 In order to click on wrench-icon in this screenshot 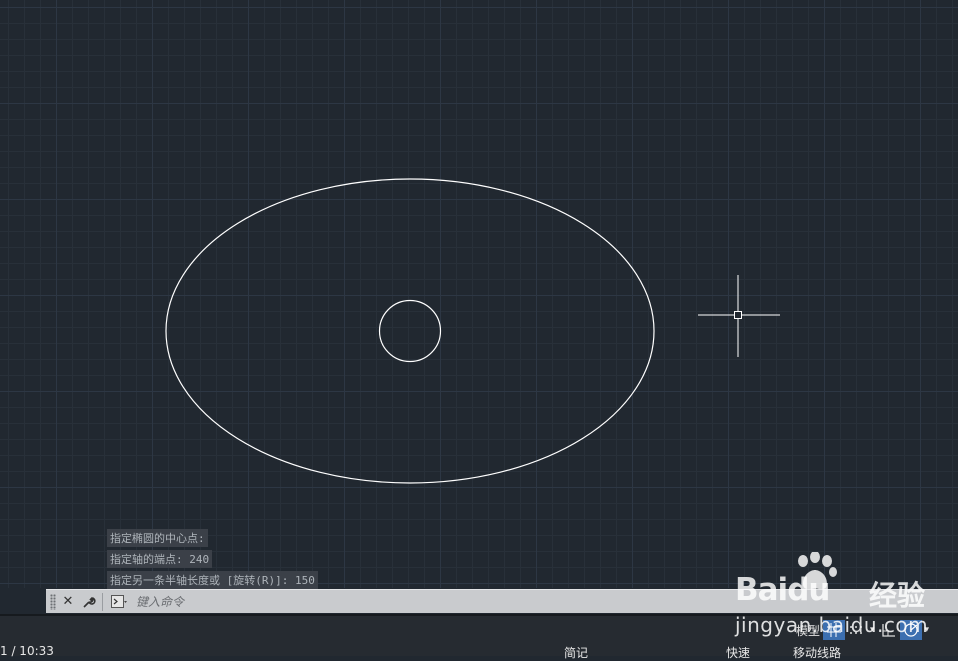, I will do `click(89, 602)`.